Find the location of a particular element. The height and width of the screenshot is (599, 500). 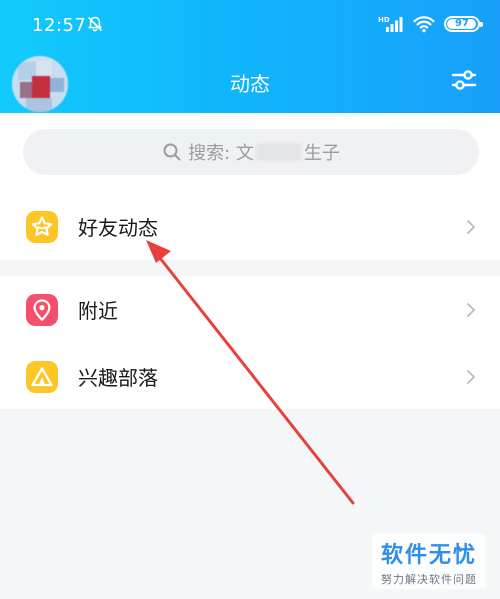

star-icon is located at coordinates (42, 226).